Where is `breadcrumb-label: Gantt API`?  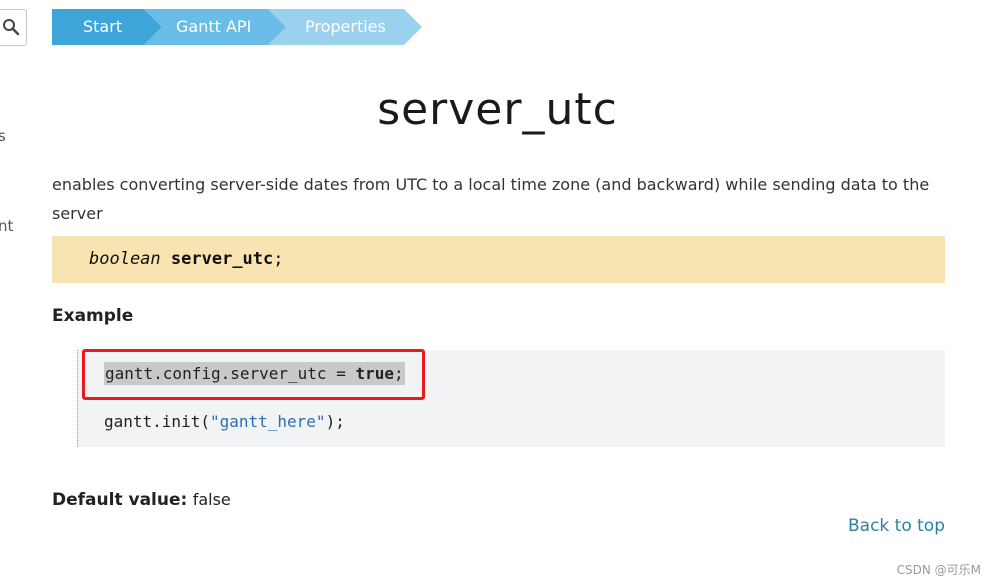 breadcrumb-label: Gantt API is located at coordinates (214, 26).